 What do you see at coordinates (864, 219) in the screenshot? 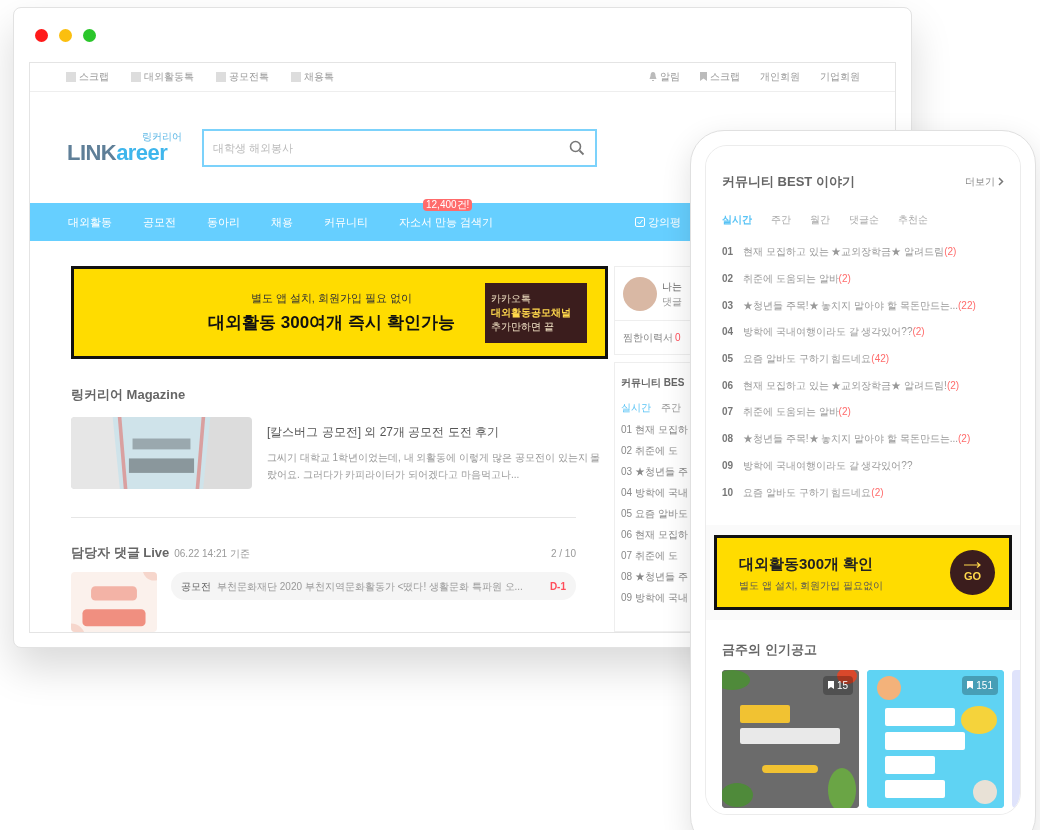
I see `tab: 댓글순` at bounding box center [864, 219].